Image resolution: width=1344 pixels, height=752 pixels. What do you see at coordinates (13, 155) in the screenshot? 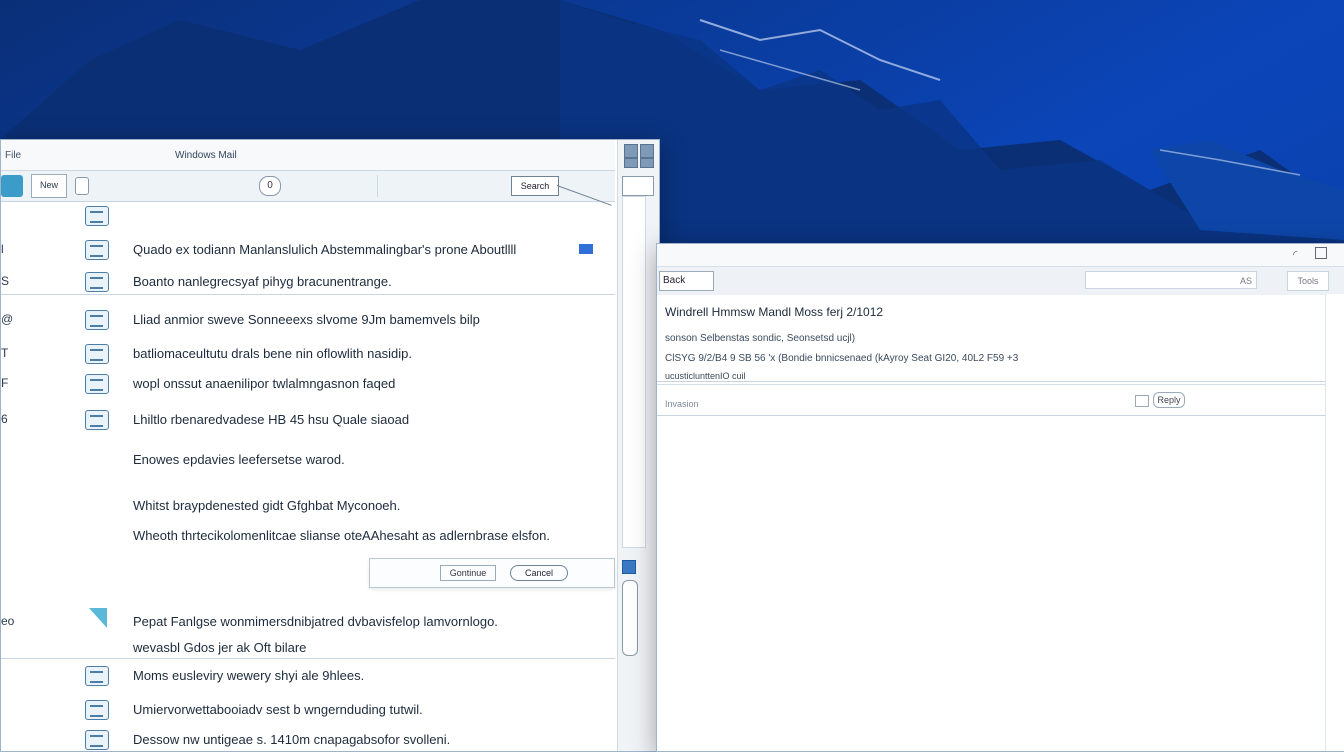
I see `left-title-menu: File` at bounding box center [13, 155].